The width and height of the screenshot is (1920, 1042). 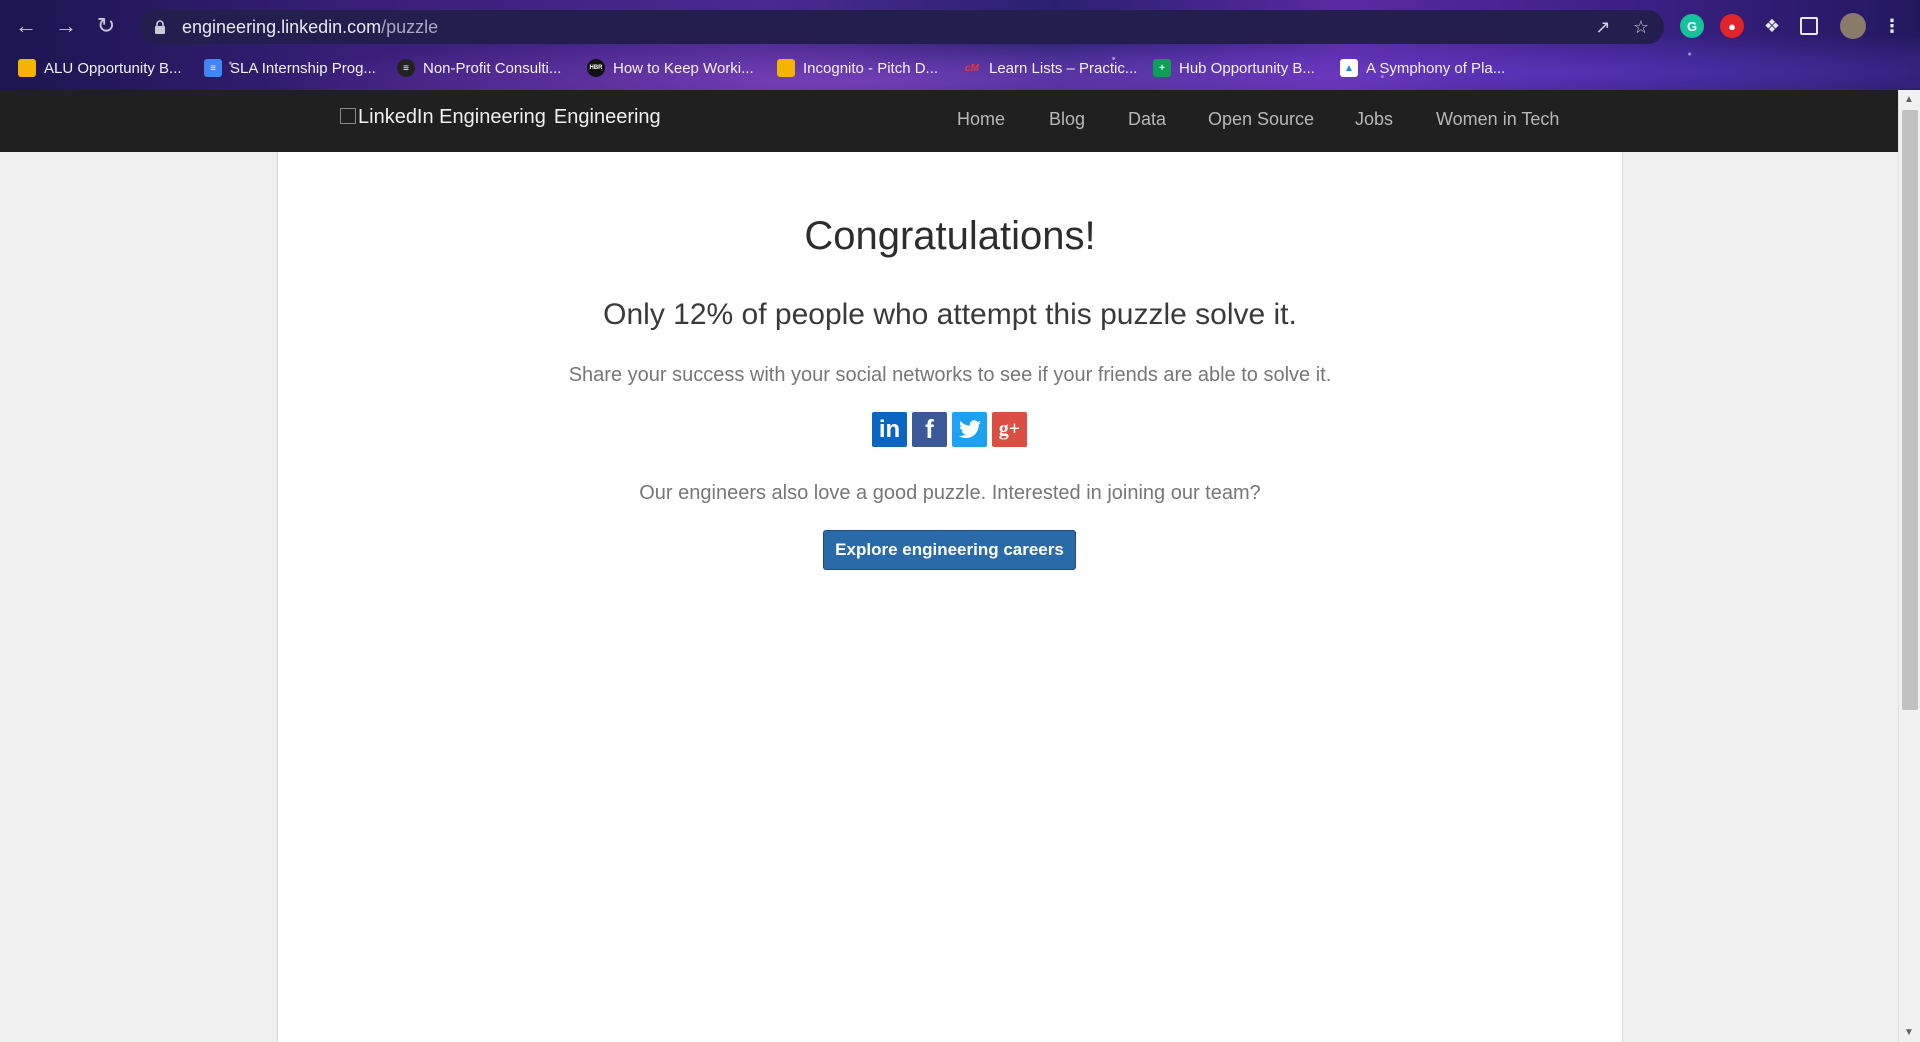 I want to click on cm-icon: cM, so click(x=972, y=68).